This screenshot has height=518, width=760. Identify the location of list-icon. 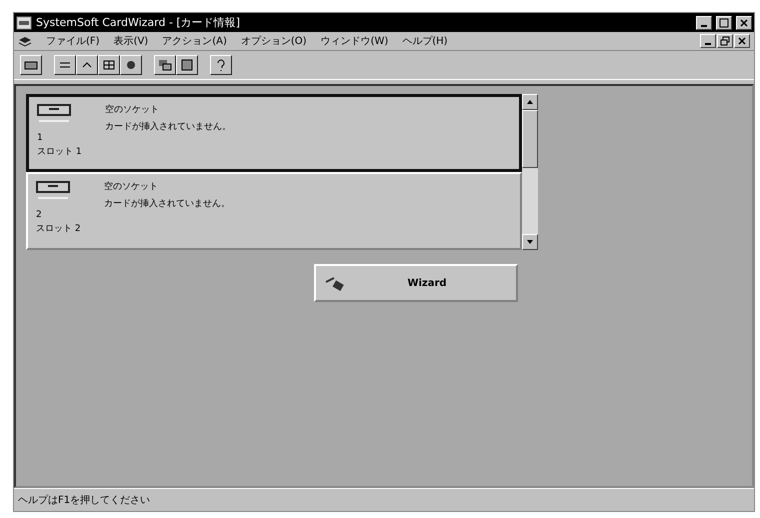
(187, 65).